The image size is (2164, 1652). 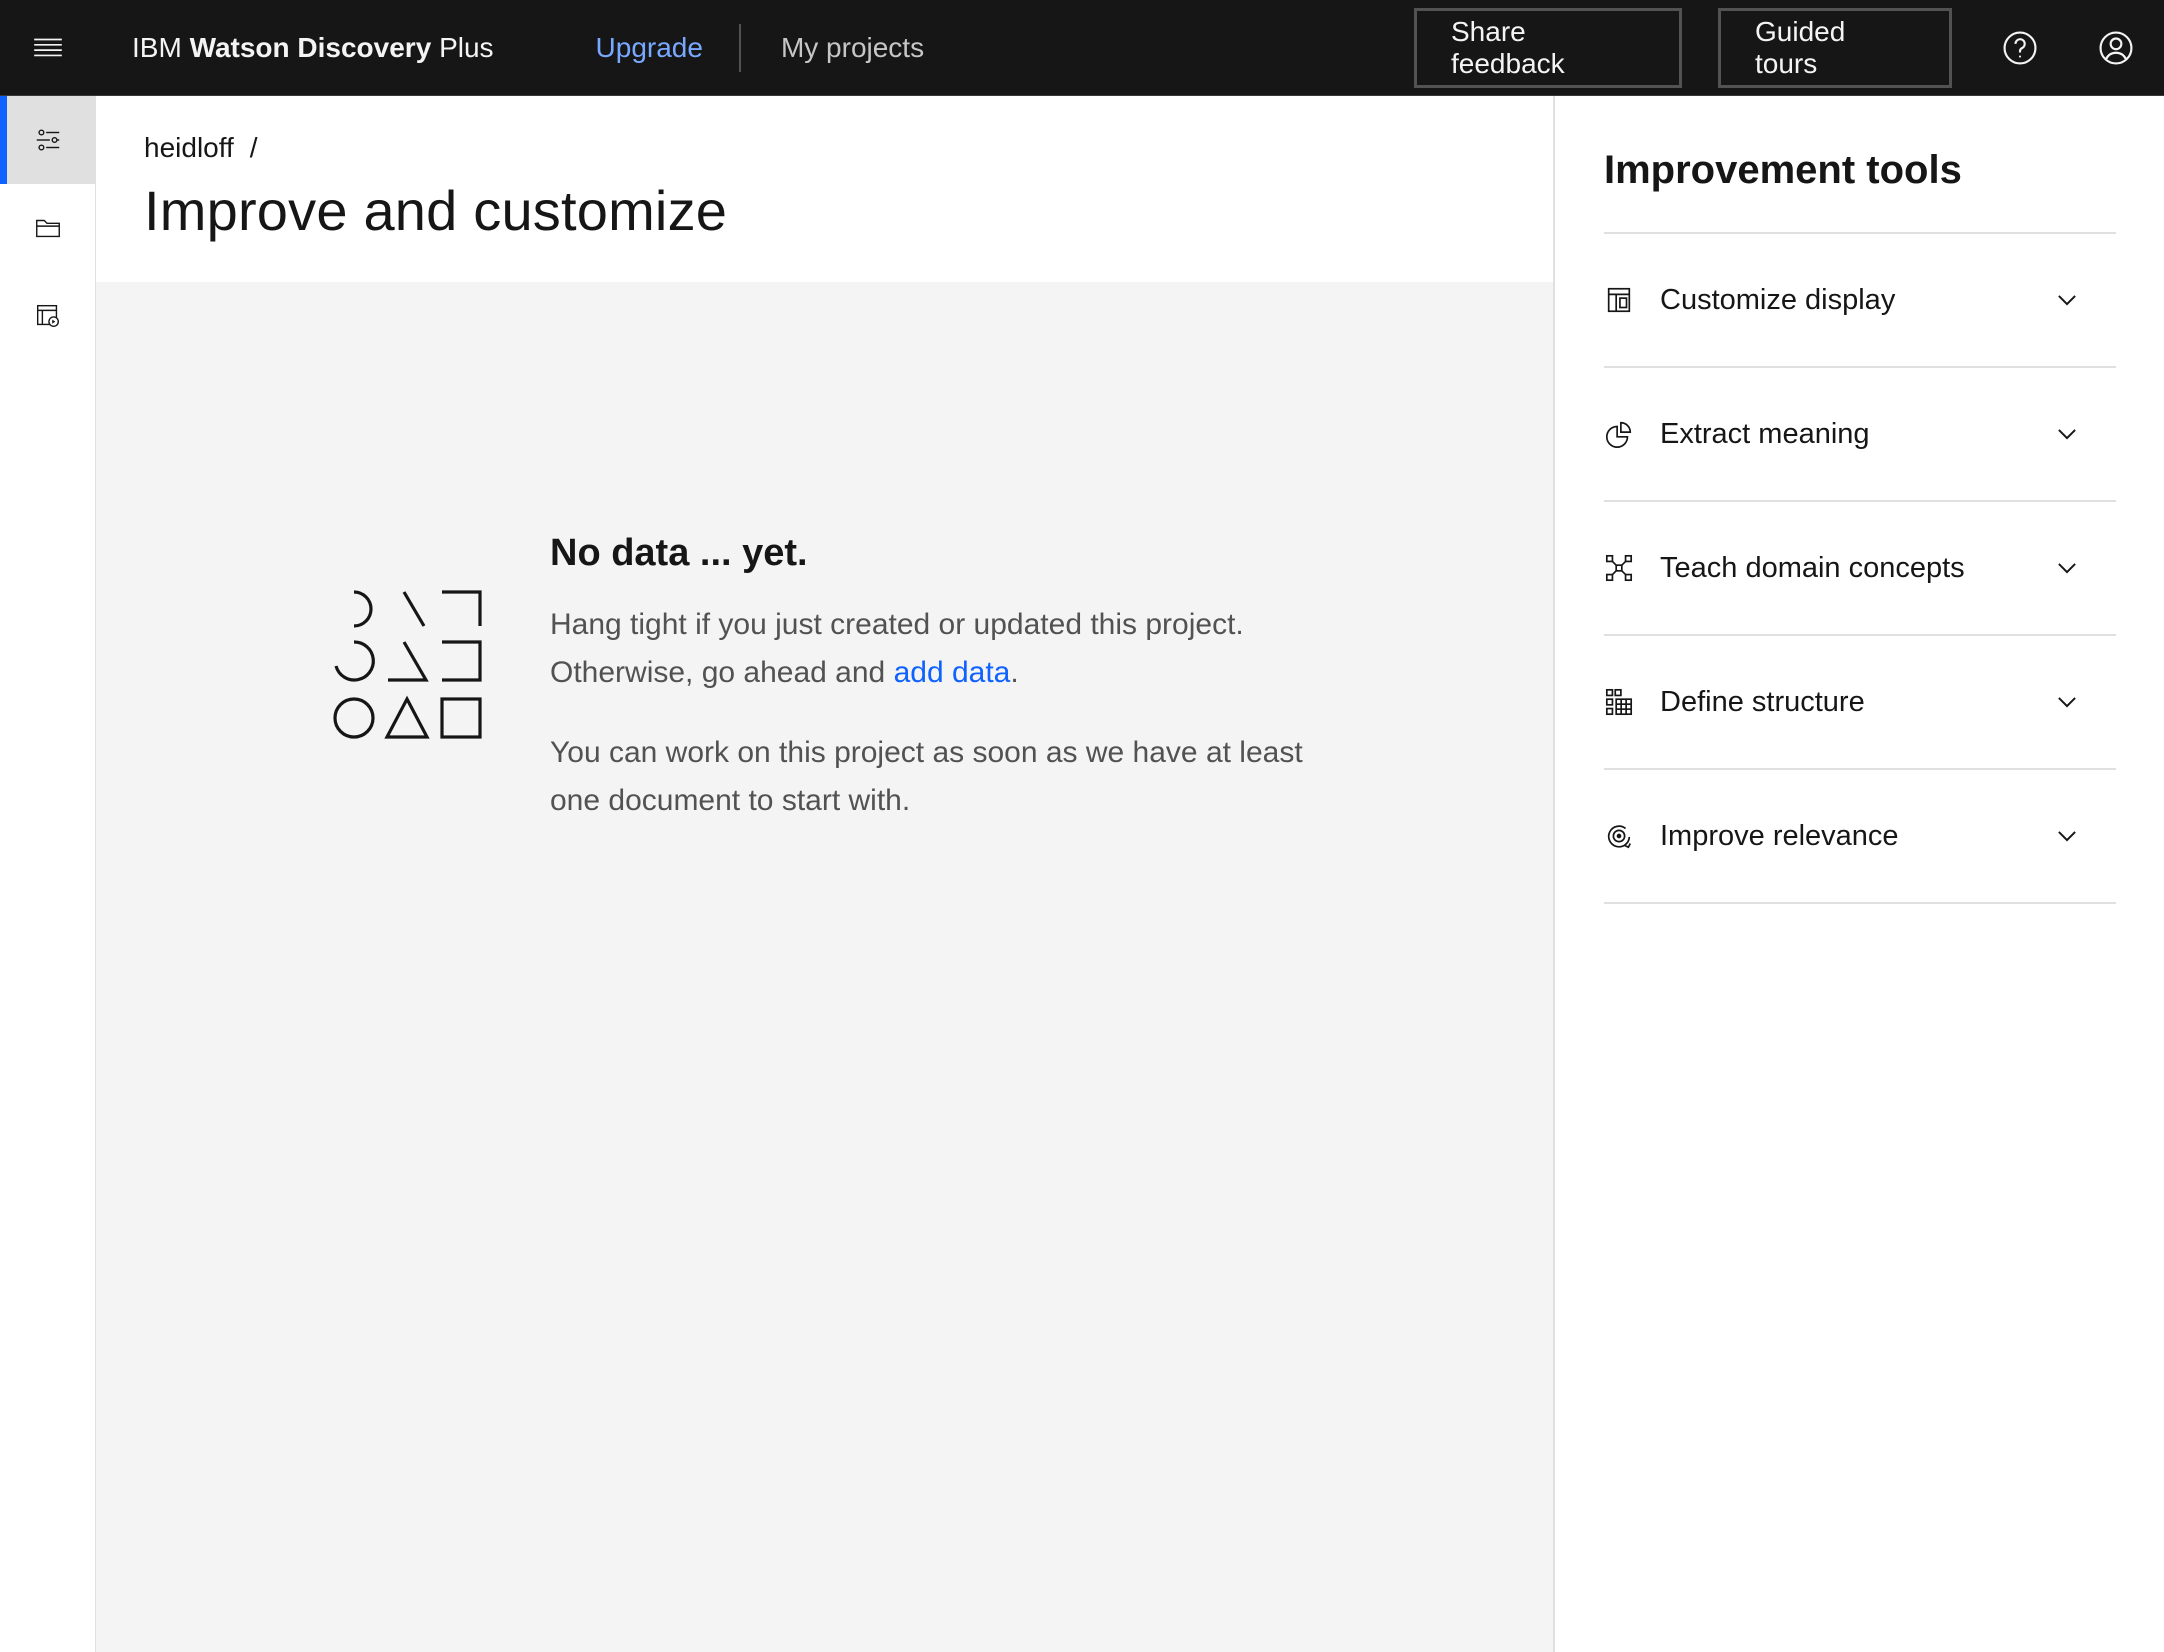 I want to click on settings-adjust-icon, so click(x=47, y=140).